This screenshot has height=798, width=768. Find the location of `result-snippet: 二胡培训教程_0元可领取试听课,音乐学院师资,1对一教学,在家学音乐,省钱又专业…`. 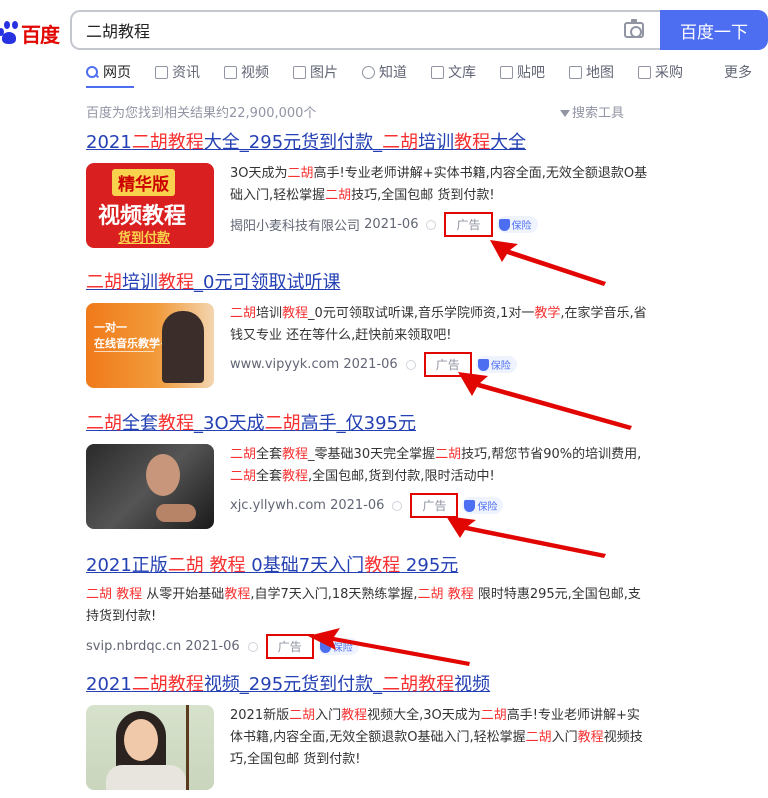

result-snippet: 二胡培训教程_0元可领取试听课,音乐学院师资,1对一教学,在家学音乐,省钱又专业… is located at coordinates (438, 324).